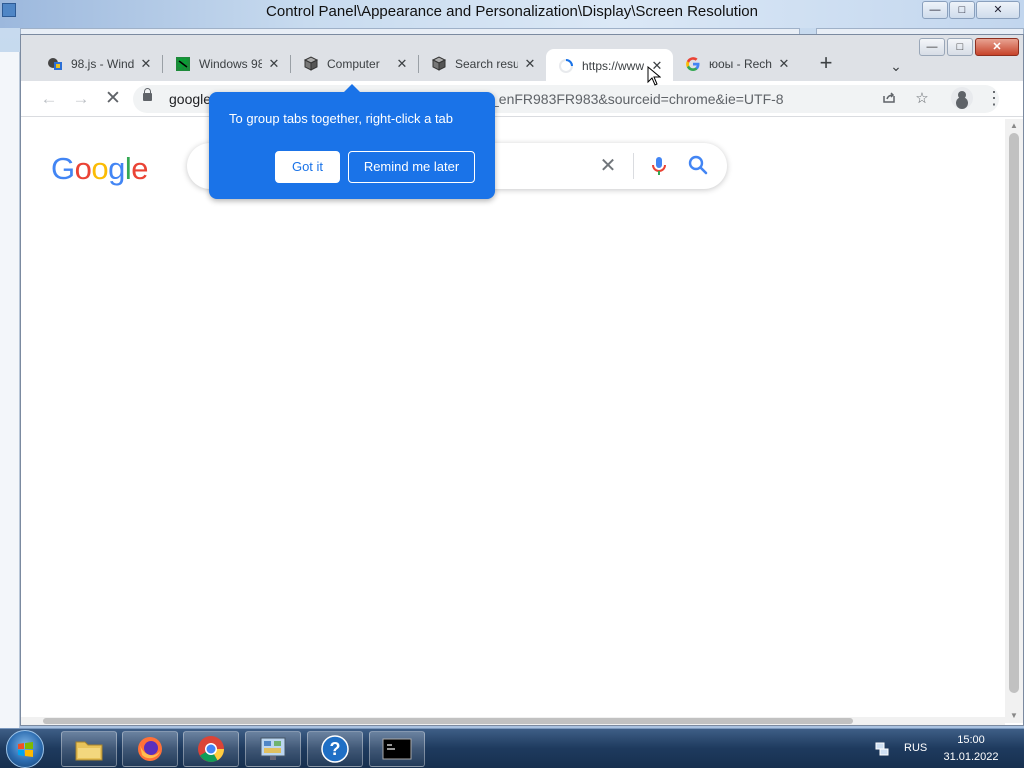  Describe the element at coordinates (116, 168) in the screenshot. I see `google-logo-letter: g` at that location.